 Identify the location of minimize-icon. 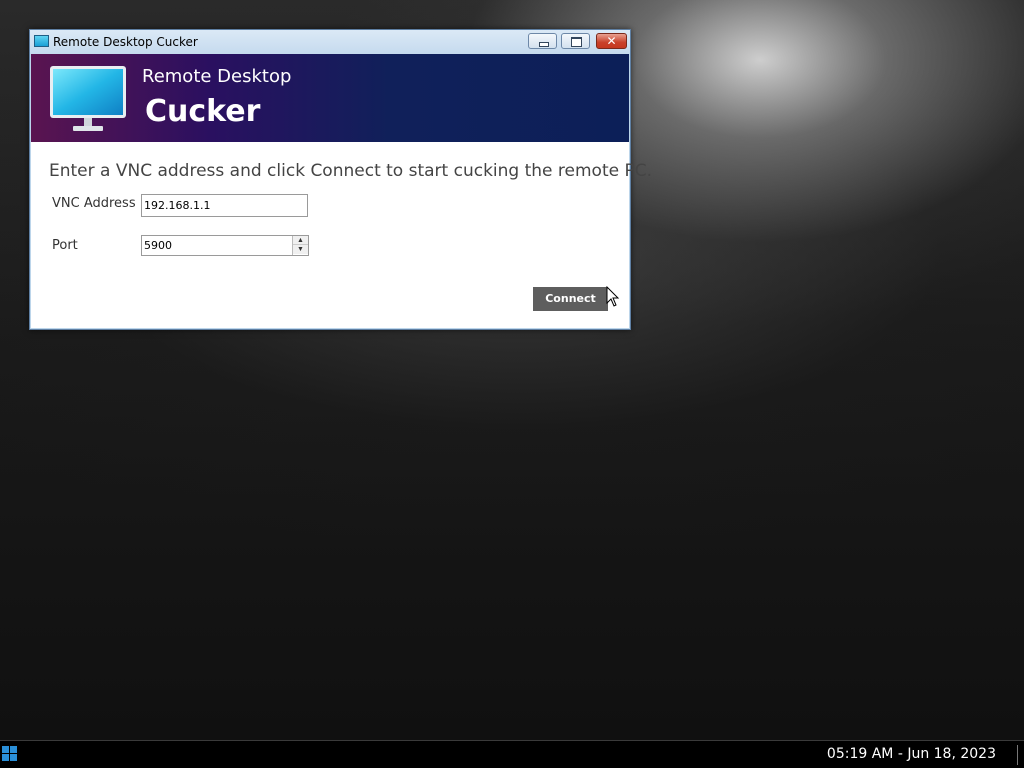
(542, 41).